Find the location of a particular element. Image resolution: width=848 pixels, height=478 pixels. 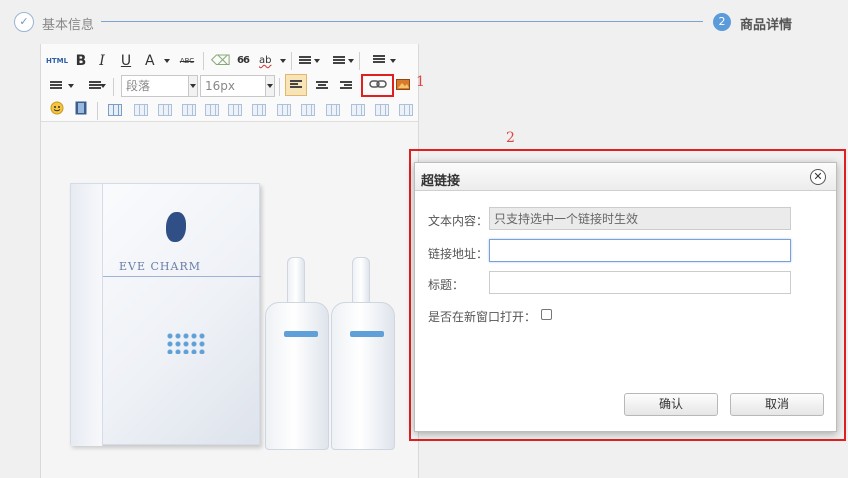

dialog-titlebar: 超链接 ✕ is located at coordinates (625, 177).